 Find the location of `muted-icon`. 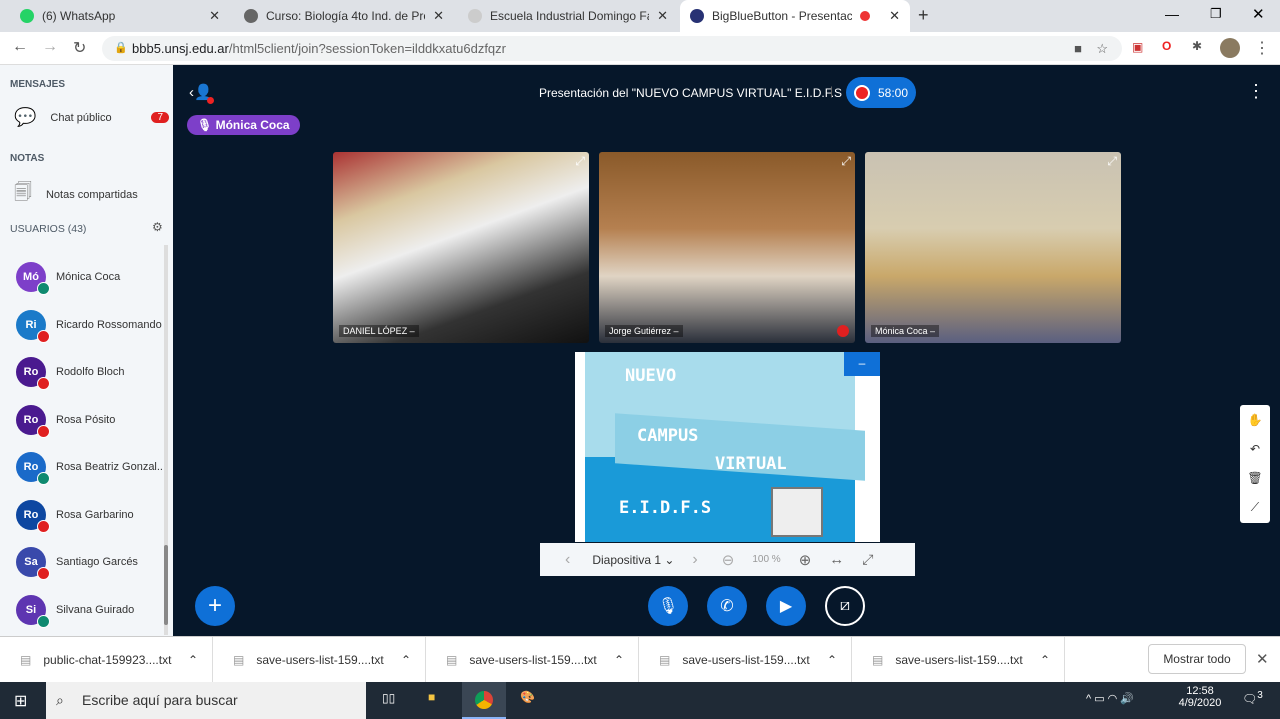

muted-icon is located at coordinates (843, 331).